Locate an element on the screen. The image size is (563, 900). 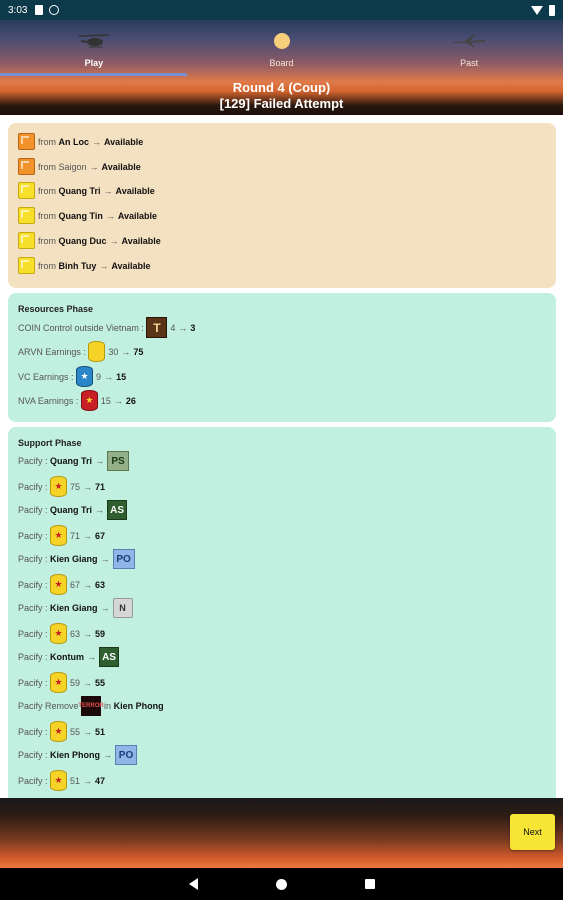
place-name: An Loc is located at coordinates (74, 141).